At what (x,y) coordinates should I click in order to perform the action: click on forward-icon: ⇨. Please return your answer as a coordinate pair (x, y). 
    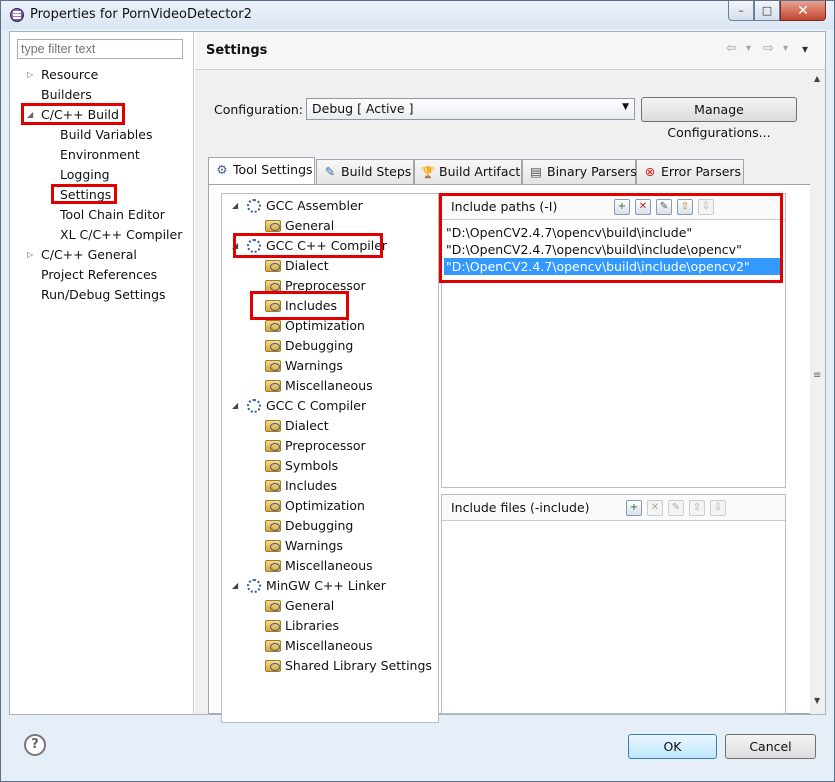
    Looking at the image, I should click on (768, 48).